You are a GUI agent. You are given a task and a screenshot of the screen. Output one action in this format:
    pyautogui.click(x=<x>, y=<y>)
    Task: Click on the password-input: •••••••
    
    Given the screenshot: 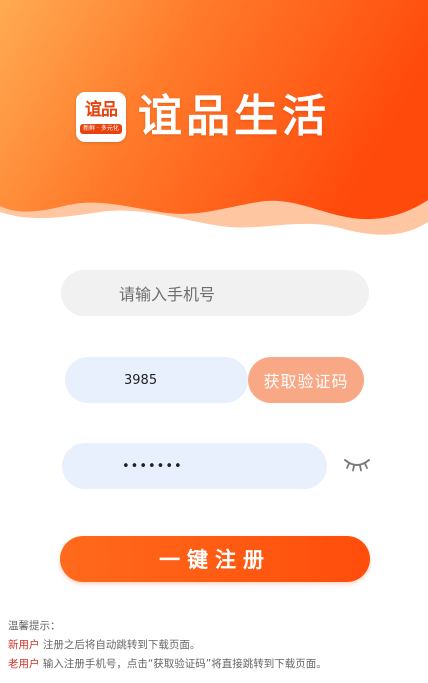 What is the action you would take?
    pyautogui.click(x=194, y=466)
    